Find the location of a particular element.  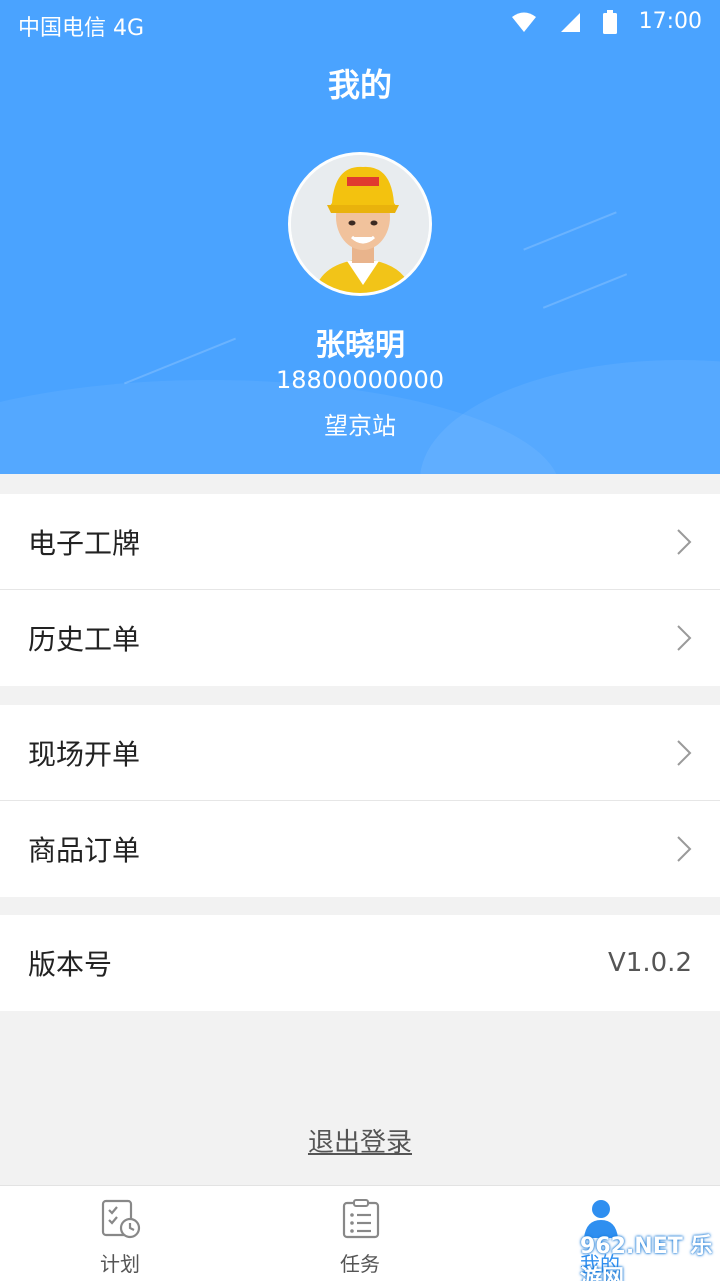

menu-item-onsite-order: 现场开单 is located at coordinates (360, 753).